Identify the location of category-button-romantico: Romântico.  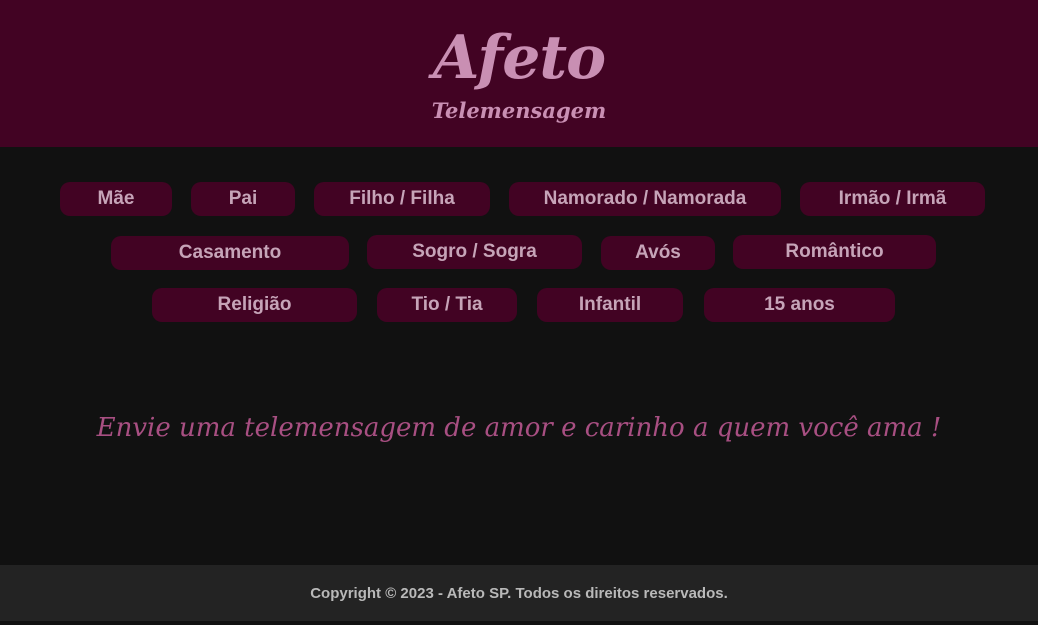
(834, 252).